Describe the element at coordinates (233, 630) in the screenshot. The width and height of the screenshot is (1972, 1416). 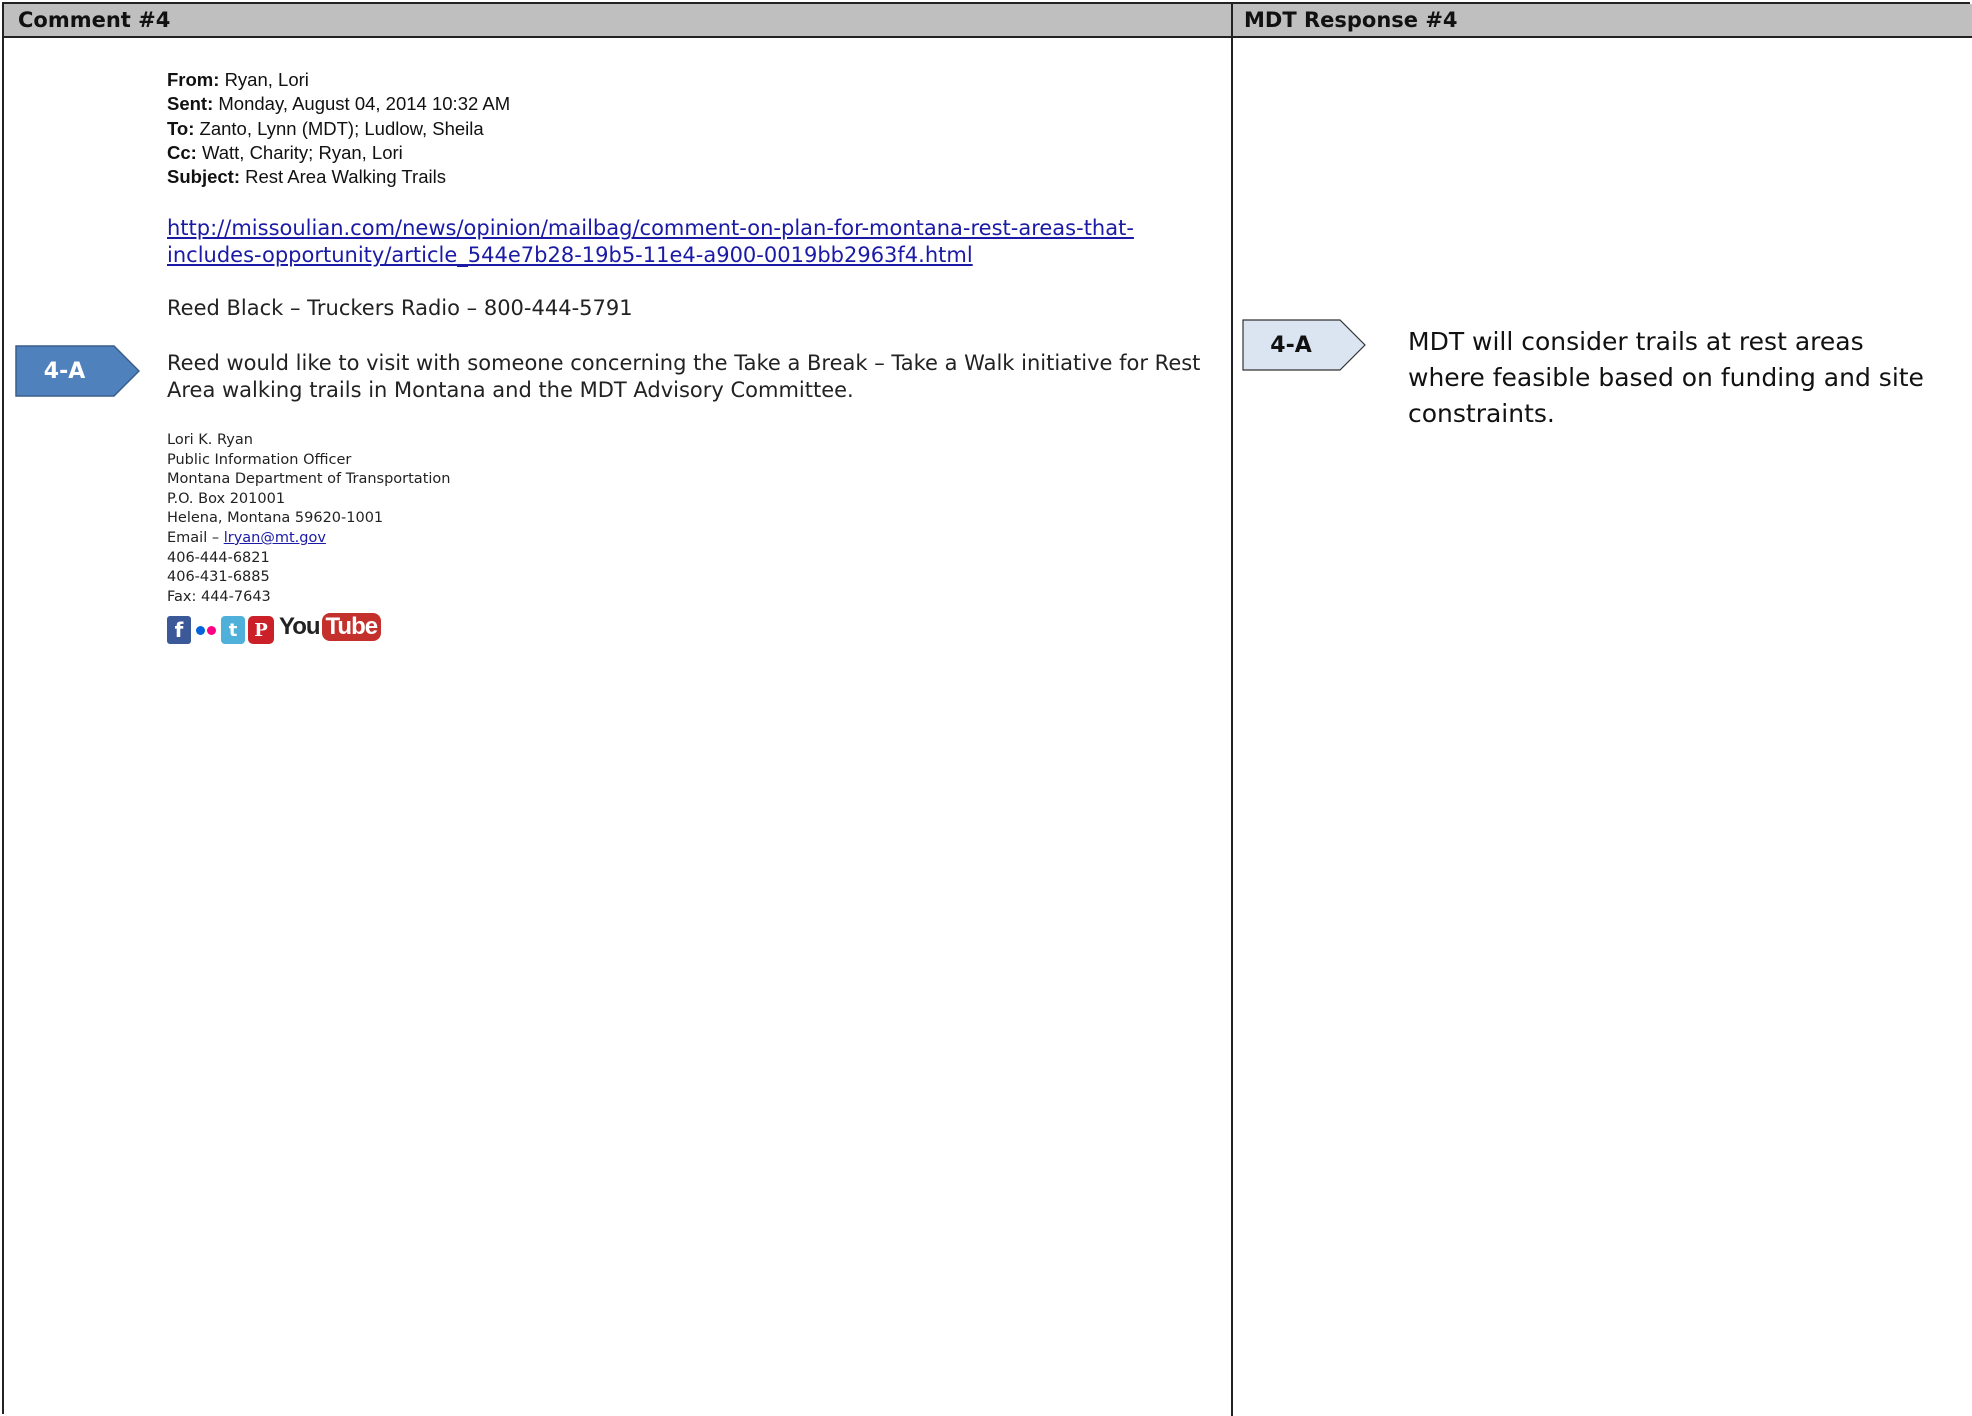
I see `twitter-icon: t` at that location.